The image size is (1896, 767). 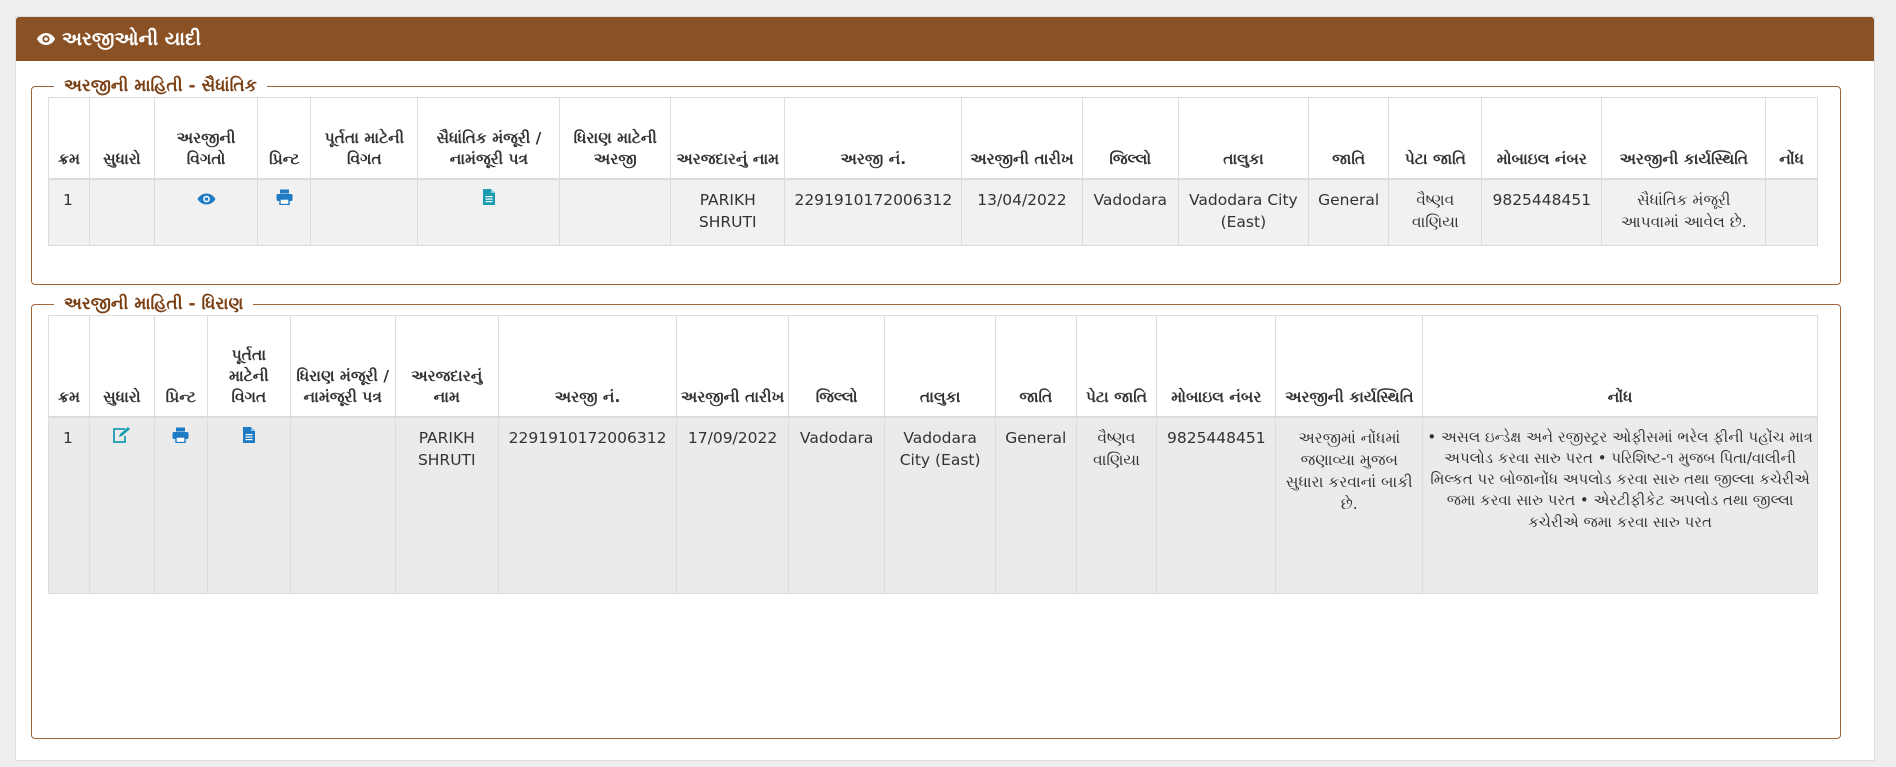 What do you see at coordinates (1684, 212) in the screenshot?
I see `cell-status: સૈધાંતિક મંજૂરી આપવામાં આવેલ છે.` at bounding box center [1684, 212].